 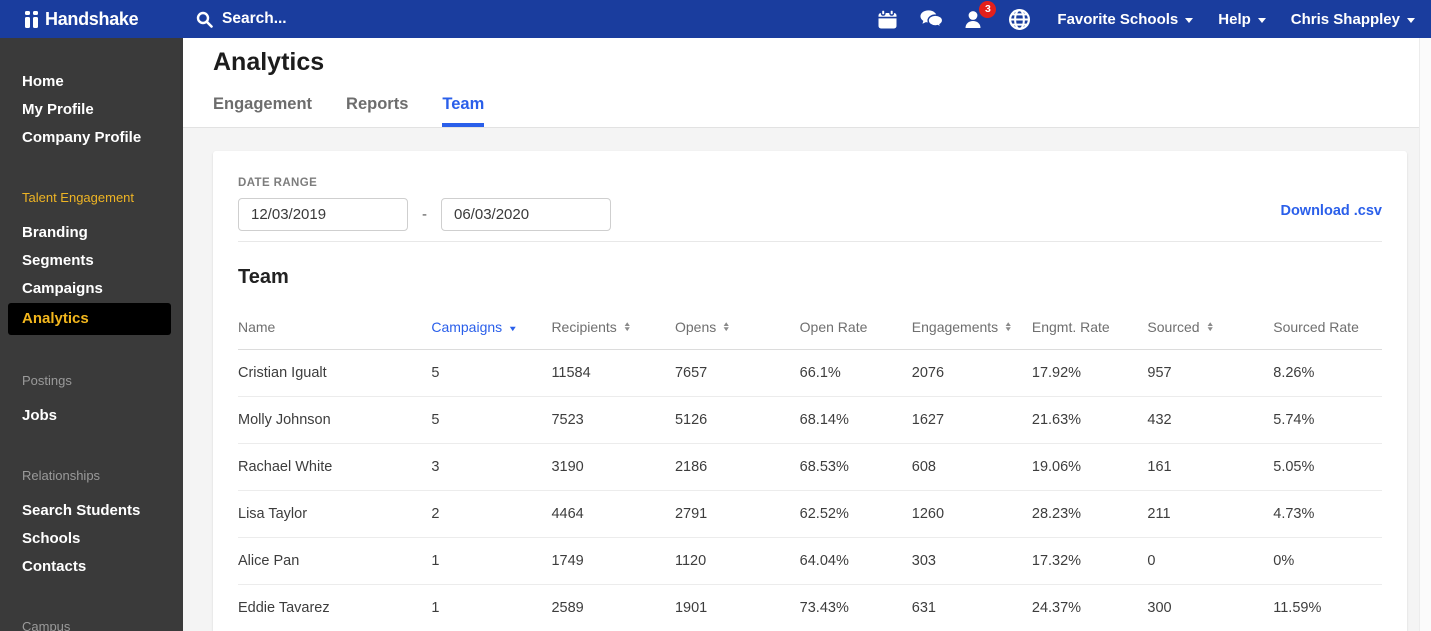 I want to click on download-csv-link: Download .csv, so click(x=1331, y=211).